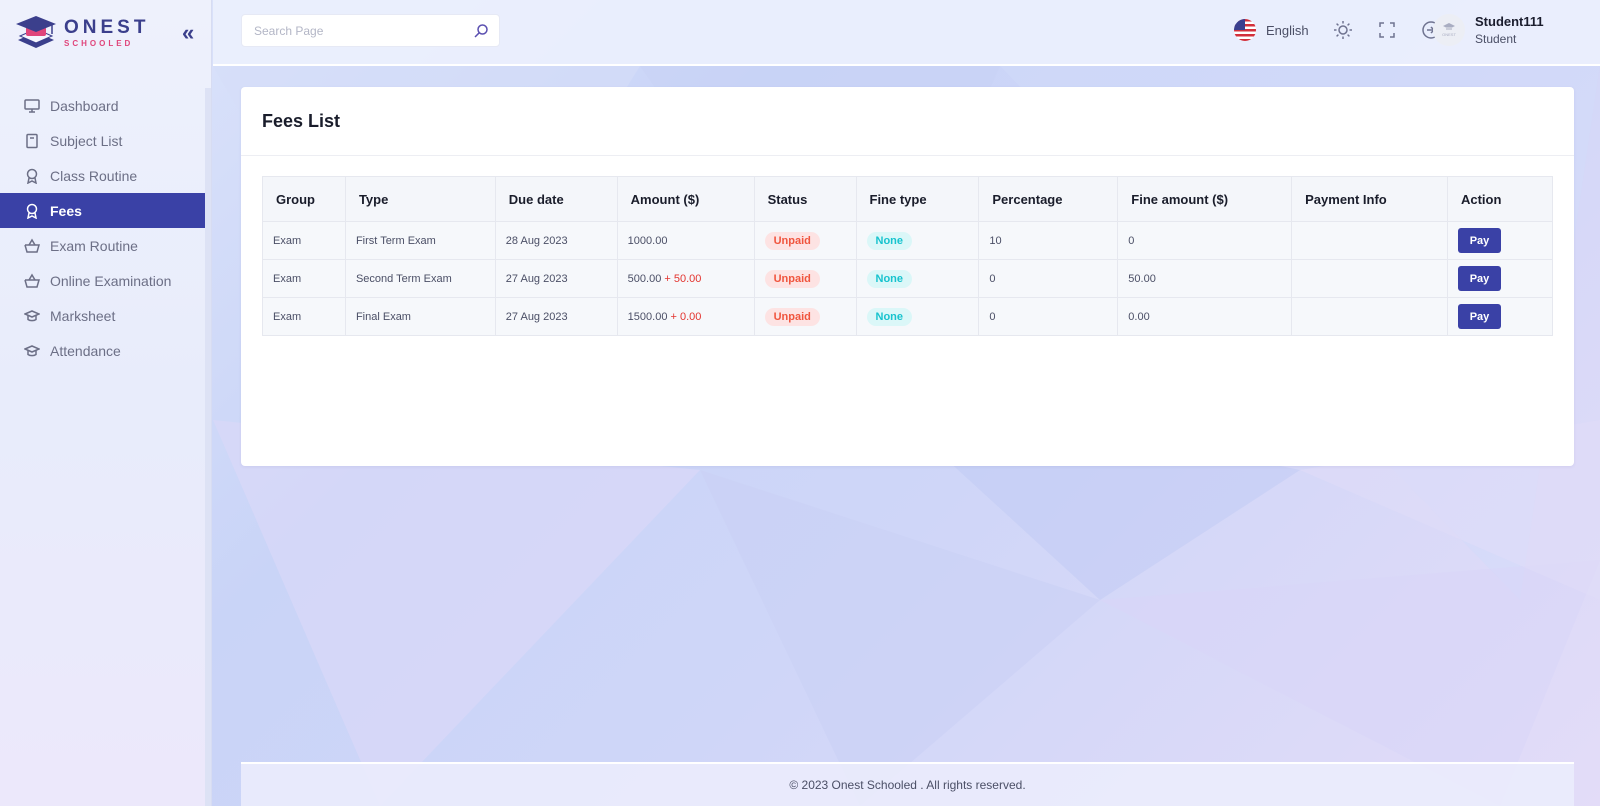  What do you see at coordinates (111, 280) in the screenshot?
I see `sidebar-item-label: Online Examination` at bounding box center [111, 280].